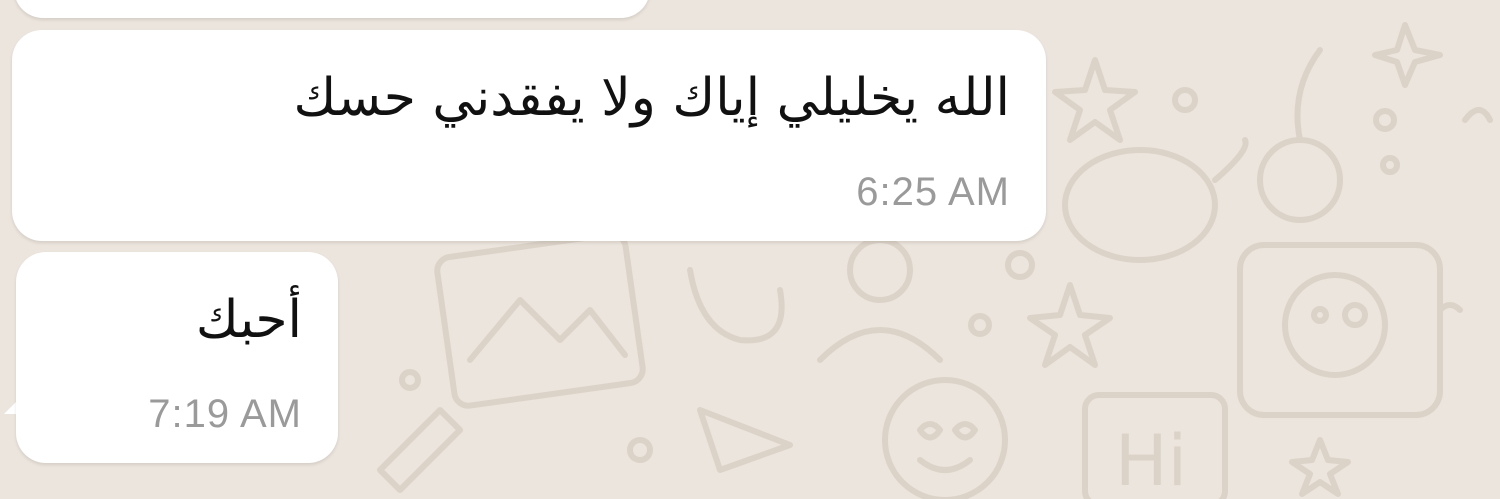 This screenshot has width=1500, height=499. Describe the element at coordinates (1340, 330) in the screenshot. I see `speech-bubble-doodle` at that location.